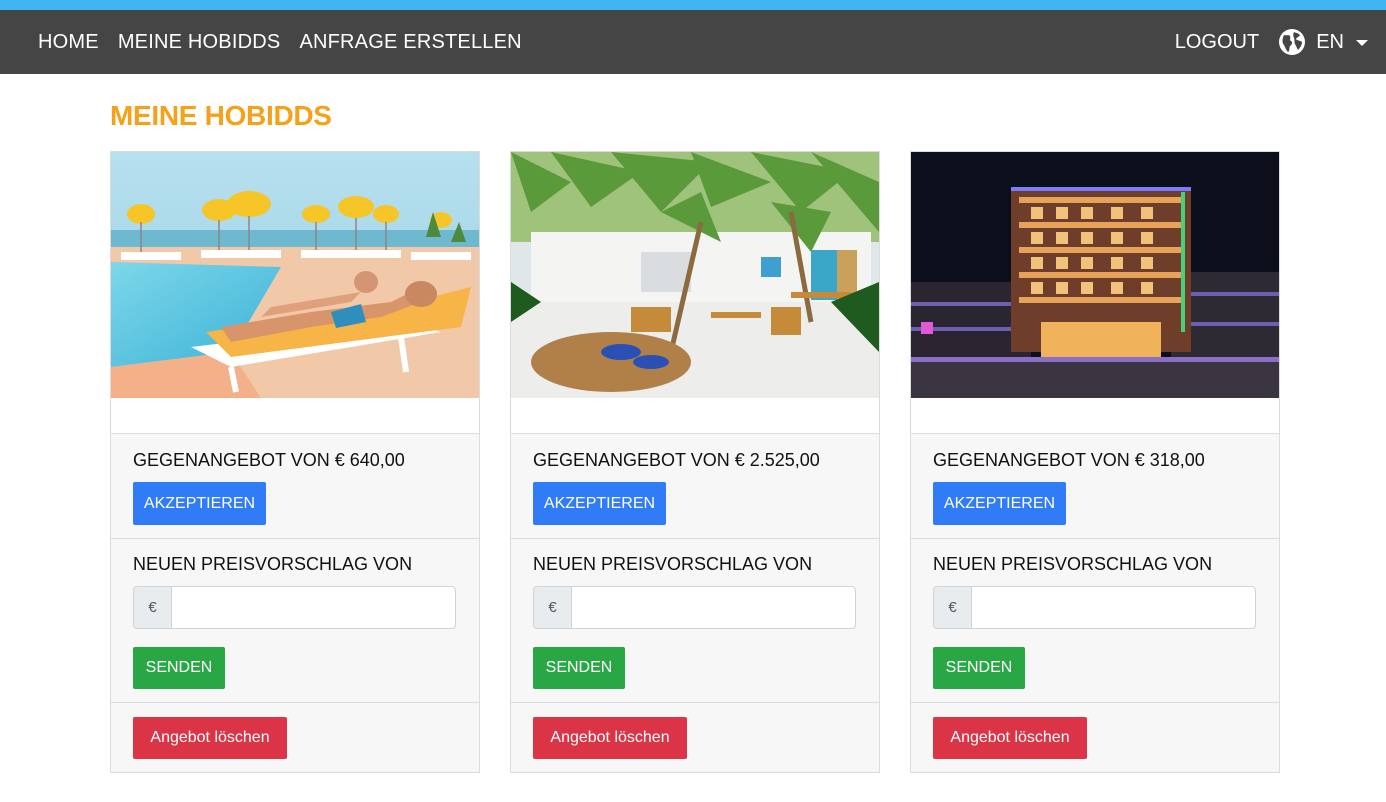  What do you see at coordinates (693, 5) in the screenshot?
I see `top-accent-bar` at bounding box center [693, 5].